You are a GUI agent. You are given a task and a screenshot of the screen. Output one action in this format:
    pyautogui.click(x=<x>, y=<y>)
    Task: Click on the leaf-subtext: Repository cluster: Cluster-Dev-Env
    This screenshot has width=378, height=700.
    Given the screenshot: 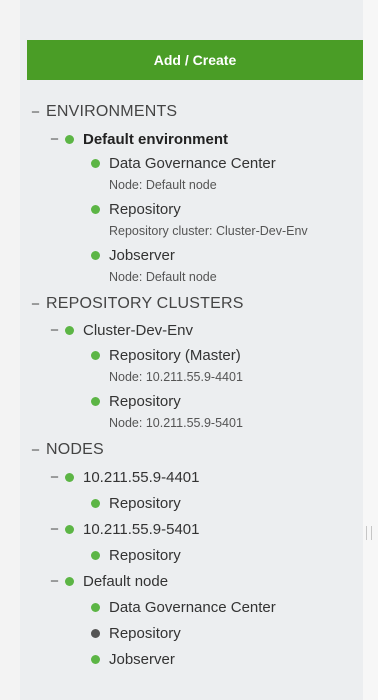 What is the action you would take?
    pyautogui.click(x=208, y=231)
    